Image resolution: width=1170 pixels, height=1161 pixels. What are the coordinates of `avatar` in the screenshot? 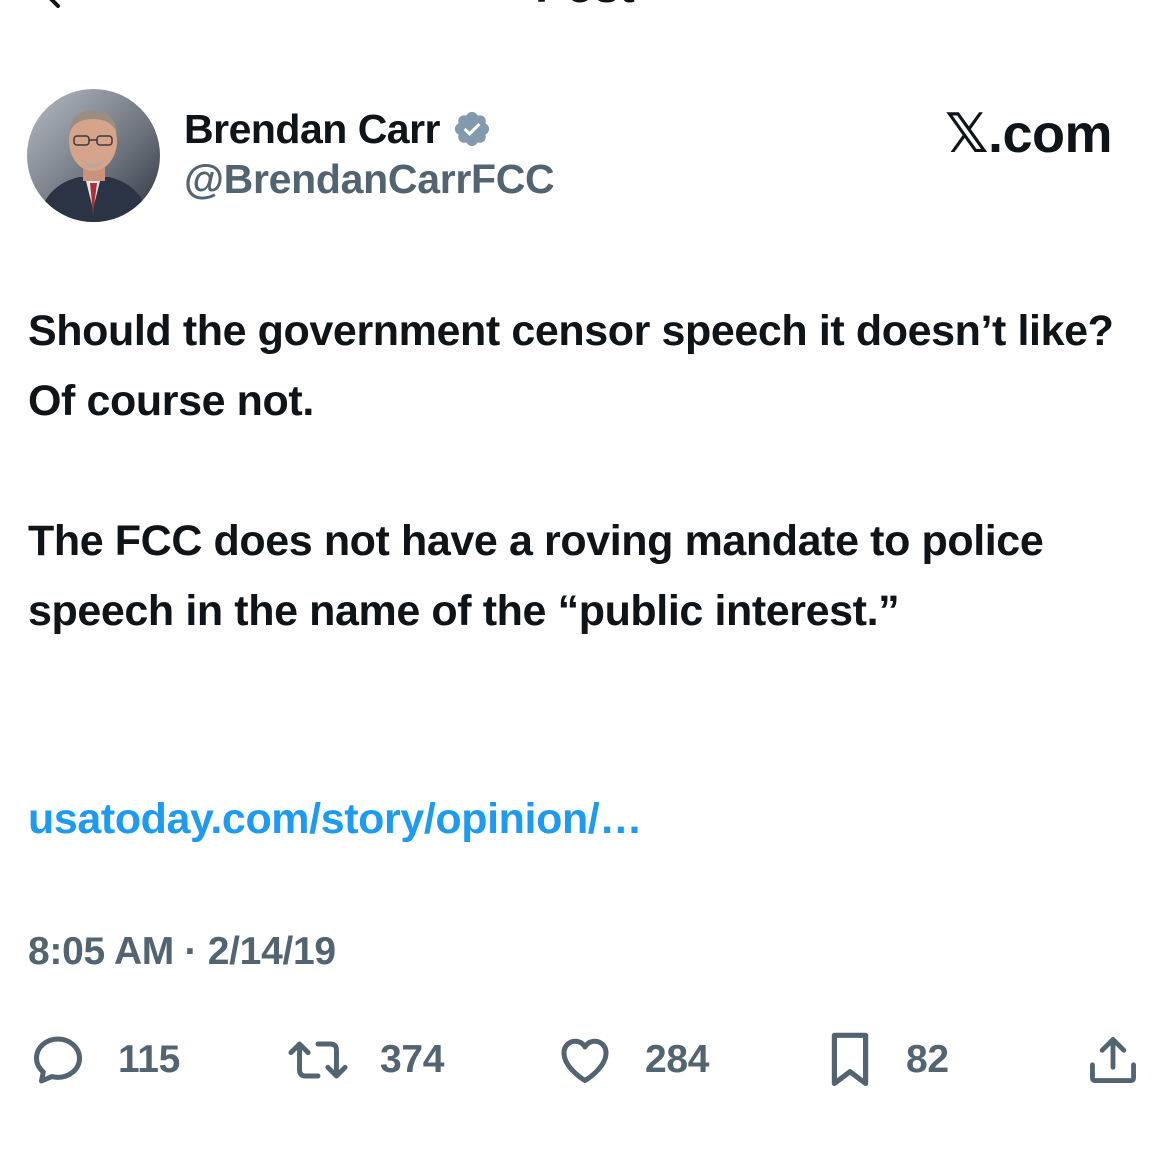 It's located at (93, 155).